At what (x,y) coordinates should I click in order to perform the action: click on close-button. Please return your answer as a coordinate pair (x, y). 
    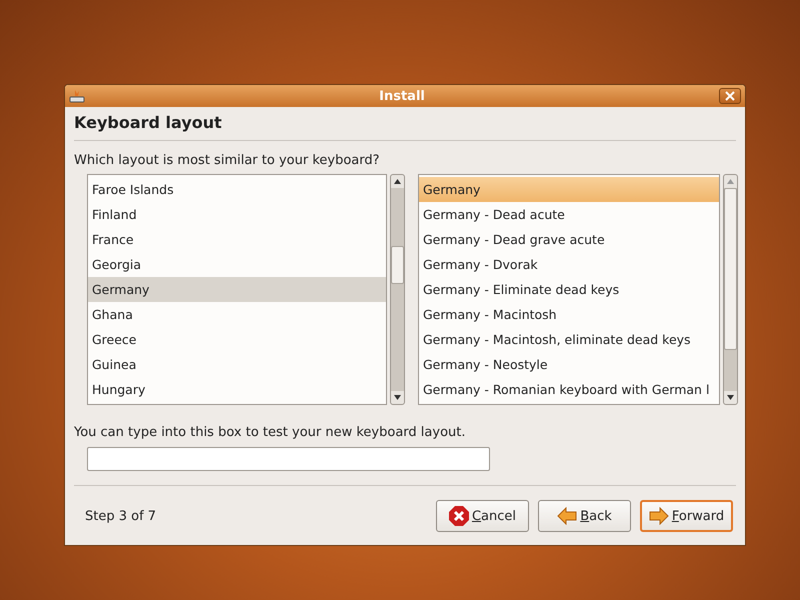
    Looking at the image, I should click on (730, 96).